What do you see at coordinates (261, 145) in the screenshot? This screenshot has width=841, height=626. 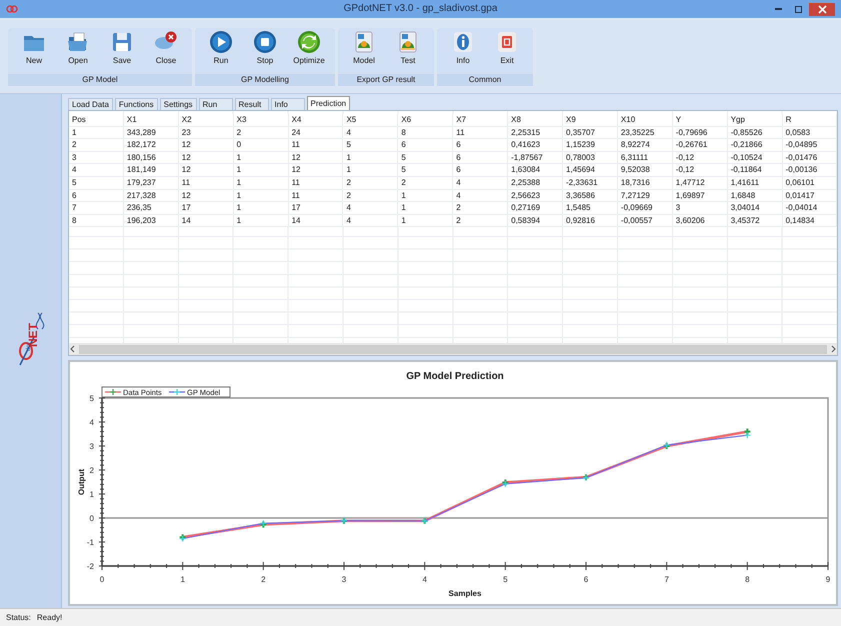 I see `table-cell: 0` at bounding box center [261, 145].